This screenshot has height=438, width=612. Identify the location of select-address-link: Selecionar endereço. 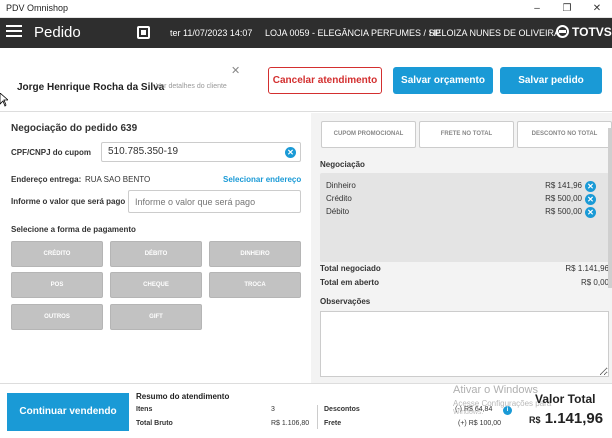
(262, 179).